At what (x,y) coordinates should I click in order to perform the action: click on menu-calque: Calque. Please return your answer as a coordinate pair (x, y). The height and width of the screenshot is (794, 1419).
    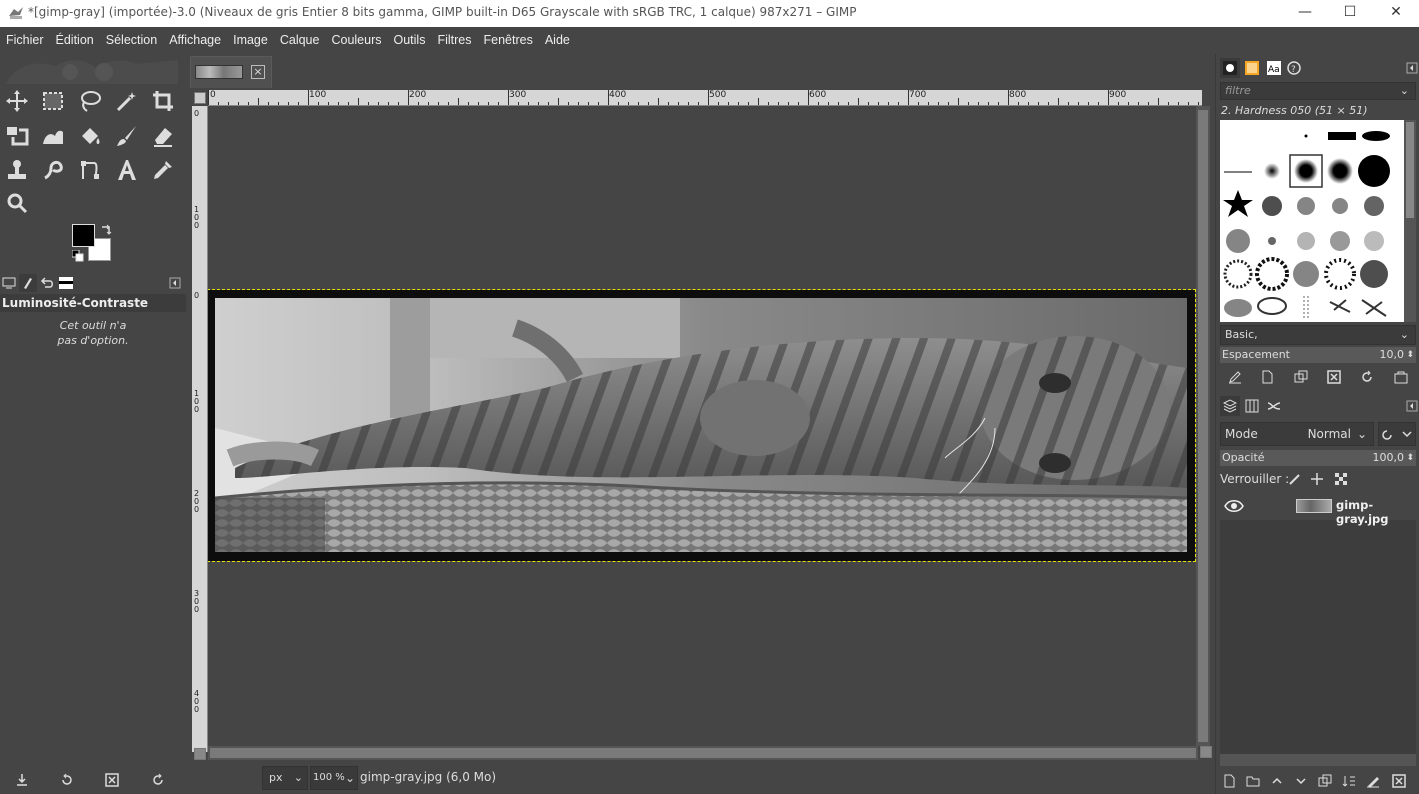
    Looking at the image, I should click on (300, 40).